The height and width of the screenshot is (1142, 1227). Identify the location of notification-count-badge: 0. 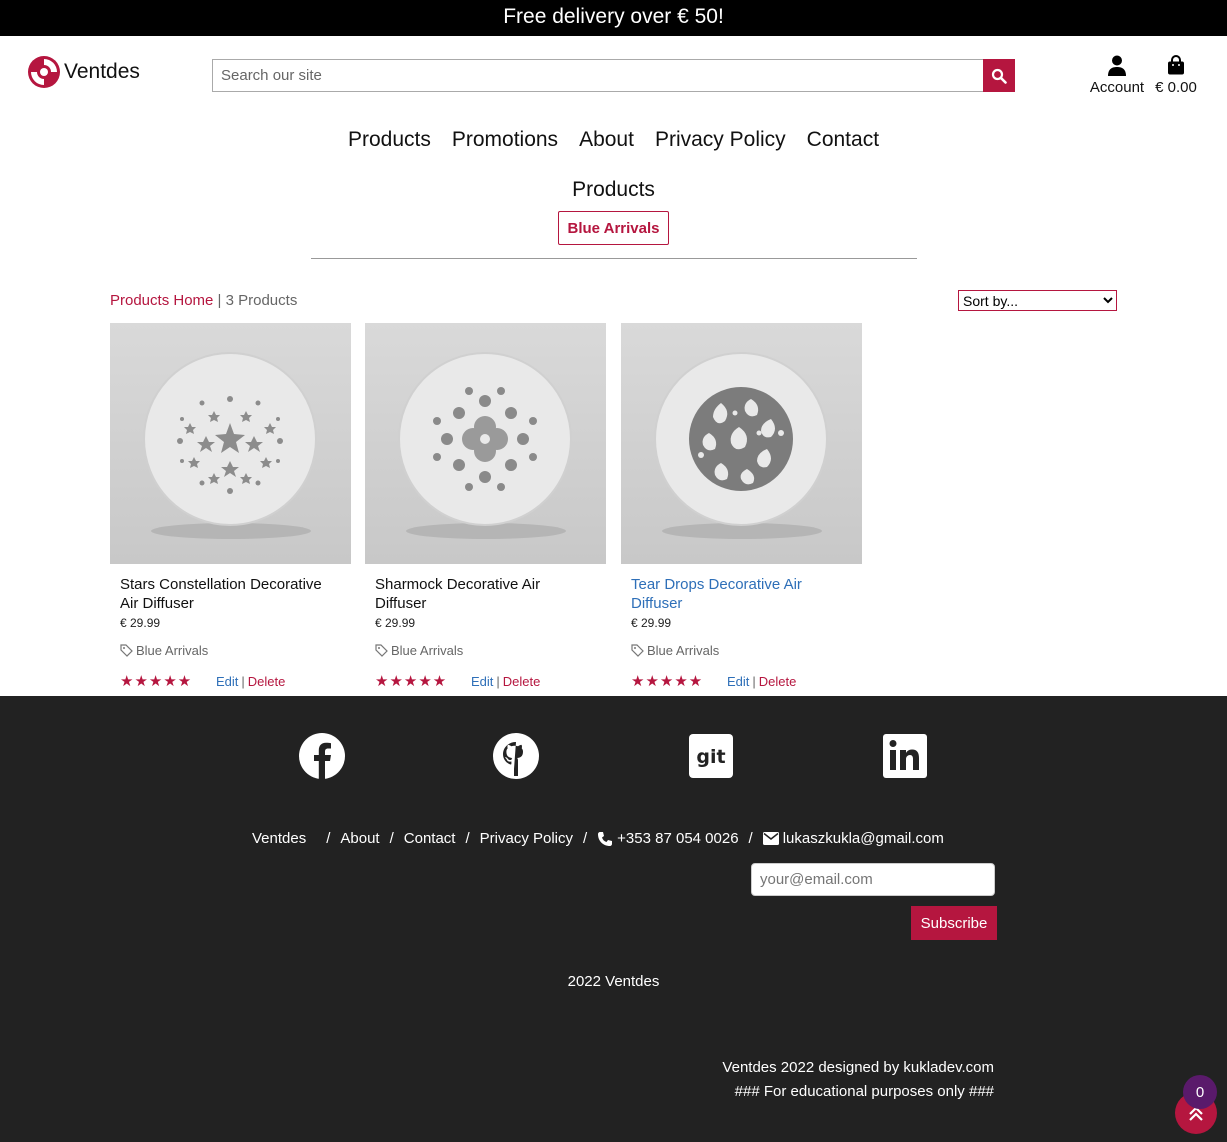
(1200, 1092).